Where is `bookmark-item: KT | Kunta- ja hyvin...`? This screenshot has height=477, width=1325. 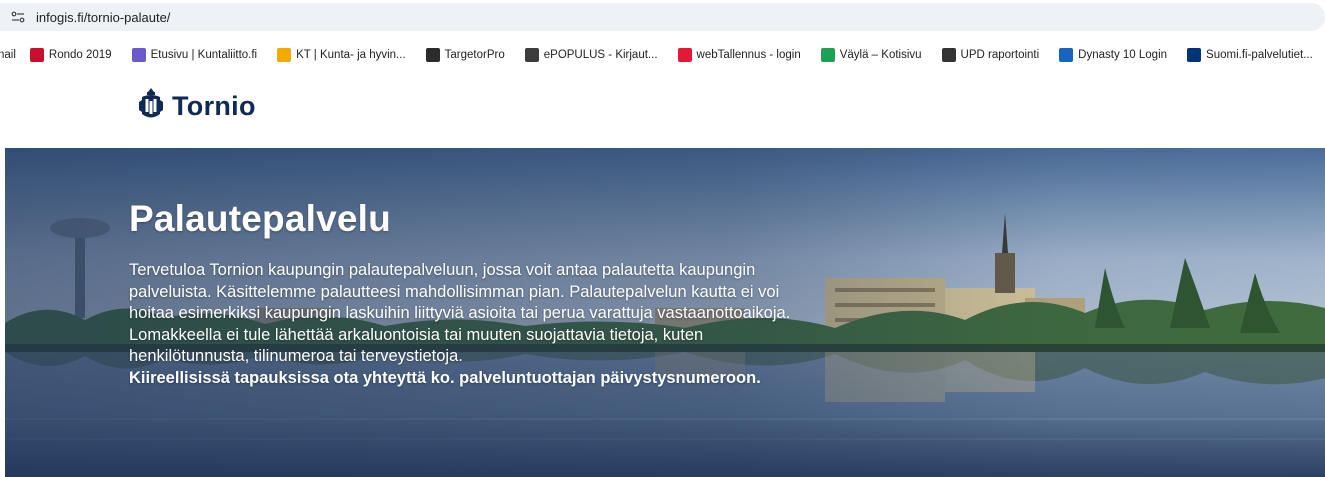 bookmark-item: KT | Kunta- ja hyvin... is located at coordinates (341, 55).